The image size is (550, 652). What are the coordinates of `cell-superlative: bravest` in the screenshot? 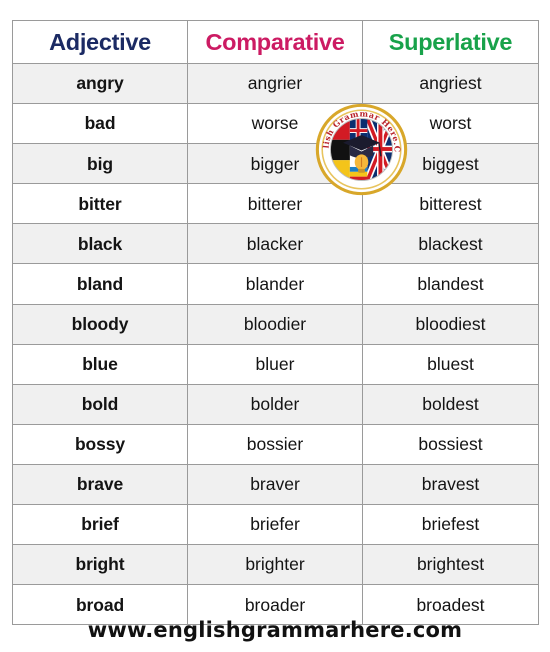 It's located at (450, 484).